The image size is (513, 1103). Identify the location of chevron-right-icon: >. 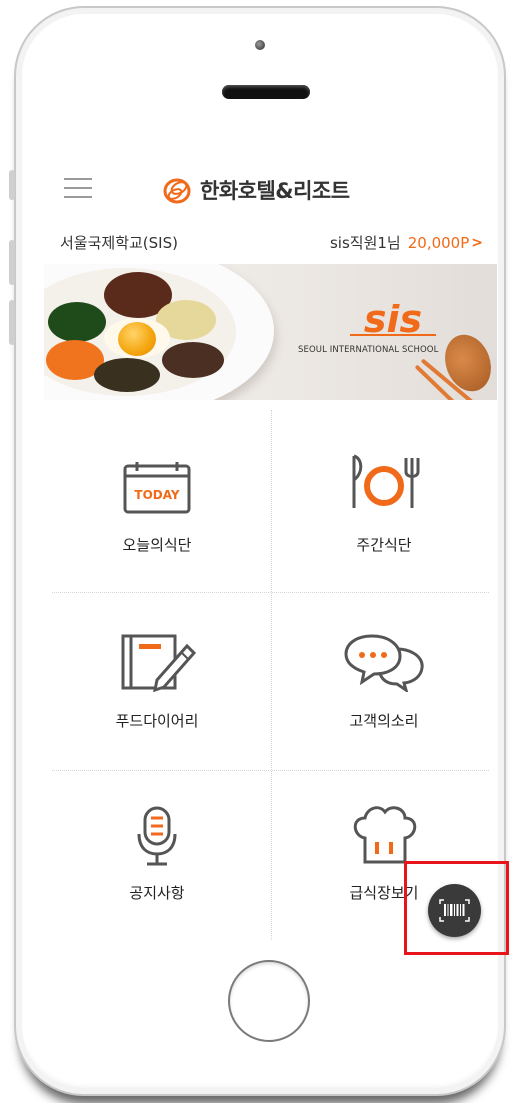
(477, 242).